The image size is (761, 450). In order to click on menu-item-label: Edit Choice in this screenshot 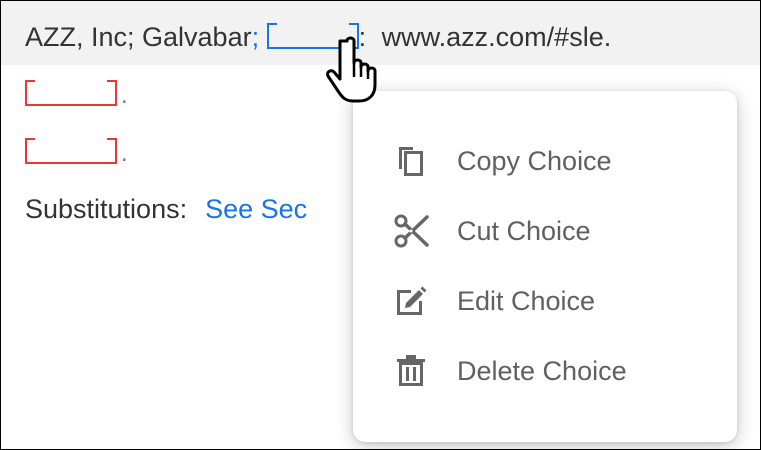, I will do `click(526, 300)`.